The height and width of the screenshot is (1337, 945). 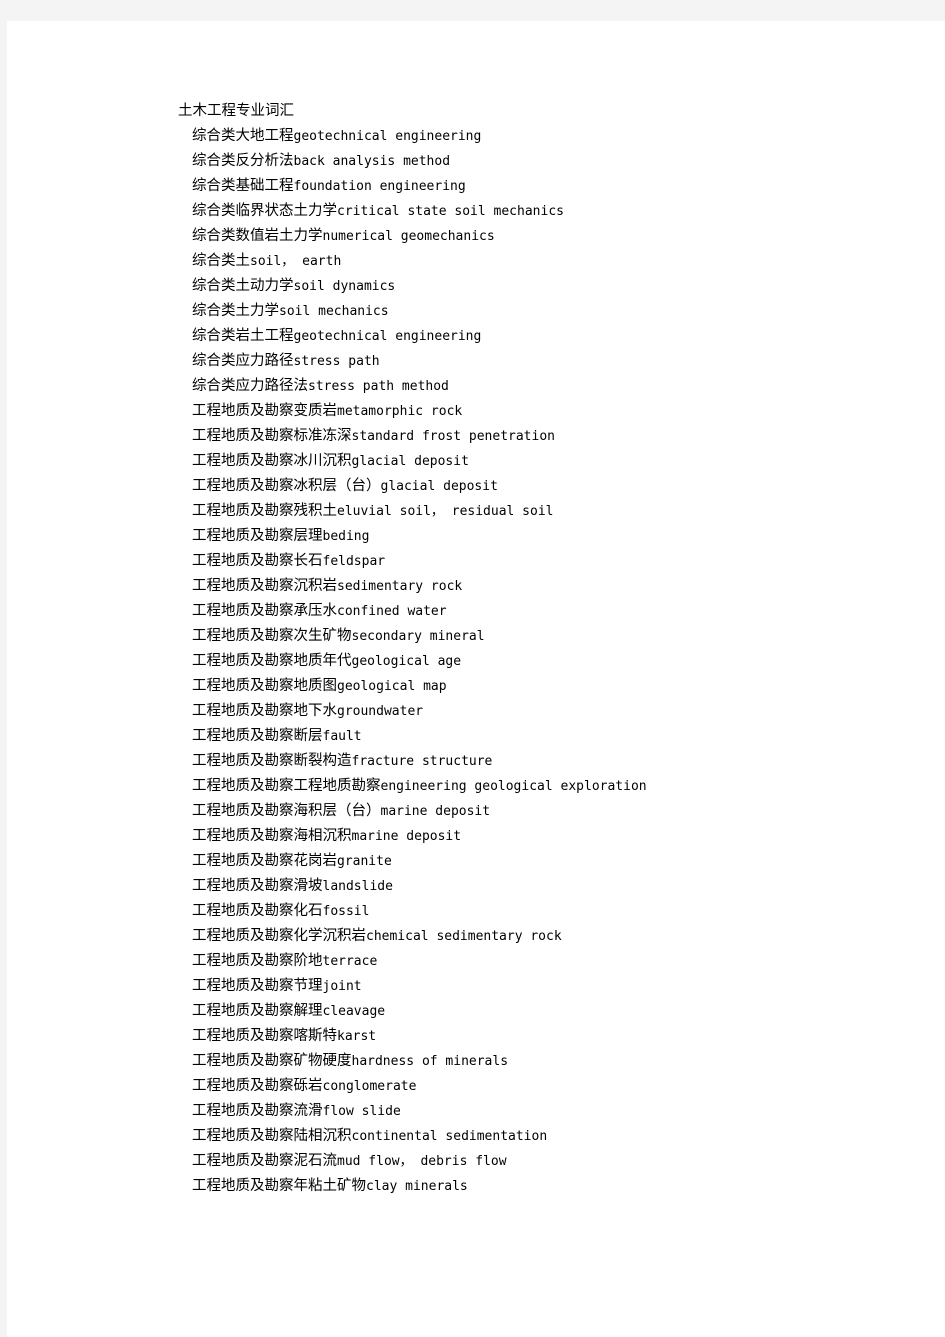 I want to click on glossary-entry: 工程地质及勘察喀斯特karst, so click(x=555, y=1036).